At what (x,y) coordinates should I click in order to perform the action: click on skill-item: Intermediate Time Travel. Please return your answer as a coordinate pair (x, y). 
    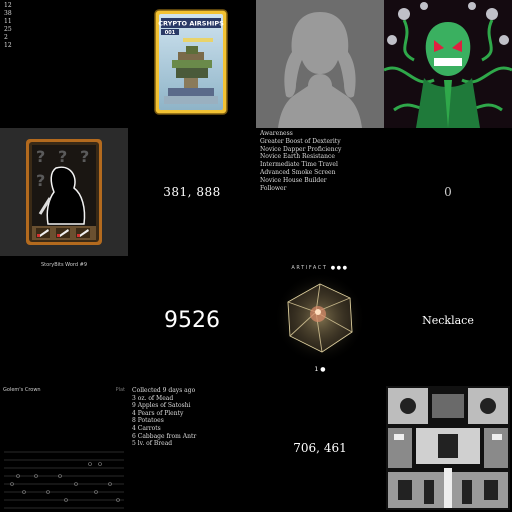
    Looking at the image, I should click on (299, 165).